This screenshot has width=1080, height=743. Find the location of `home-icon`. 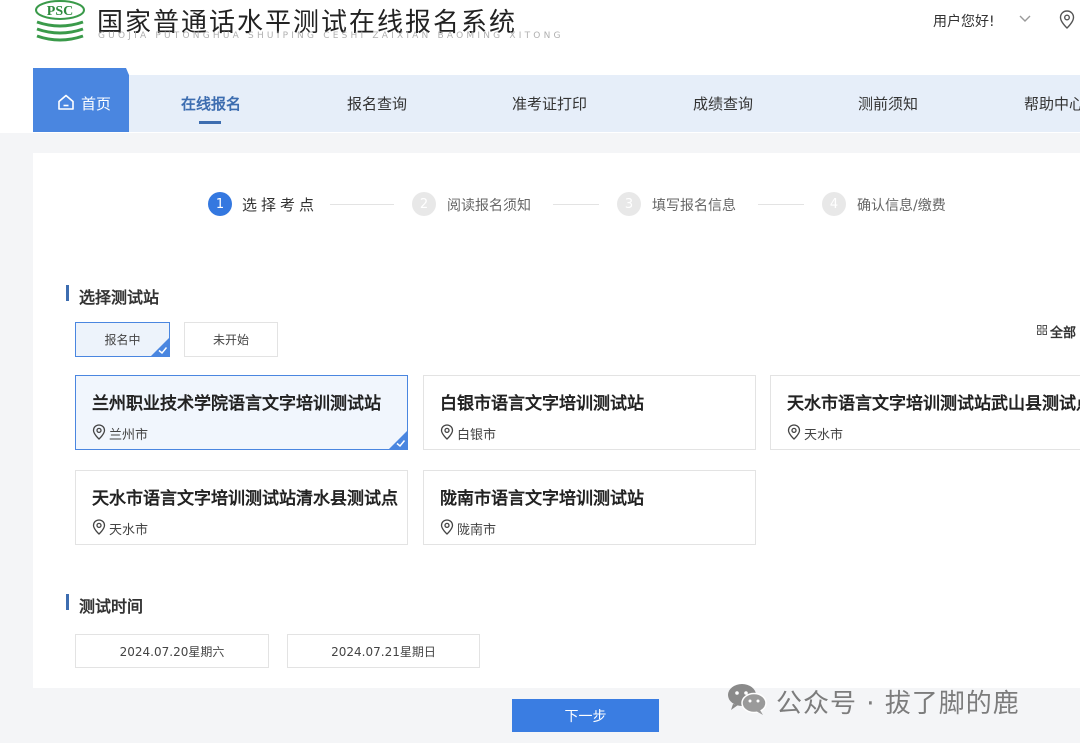

home-icon is located at coordinates (66, 102).